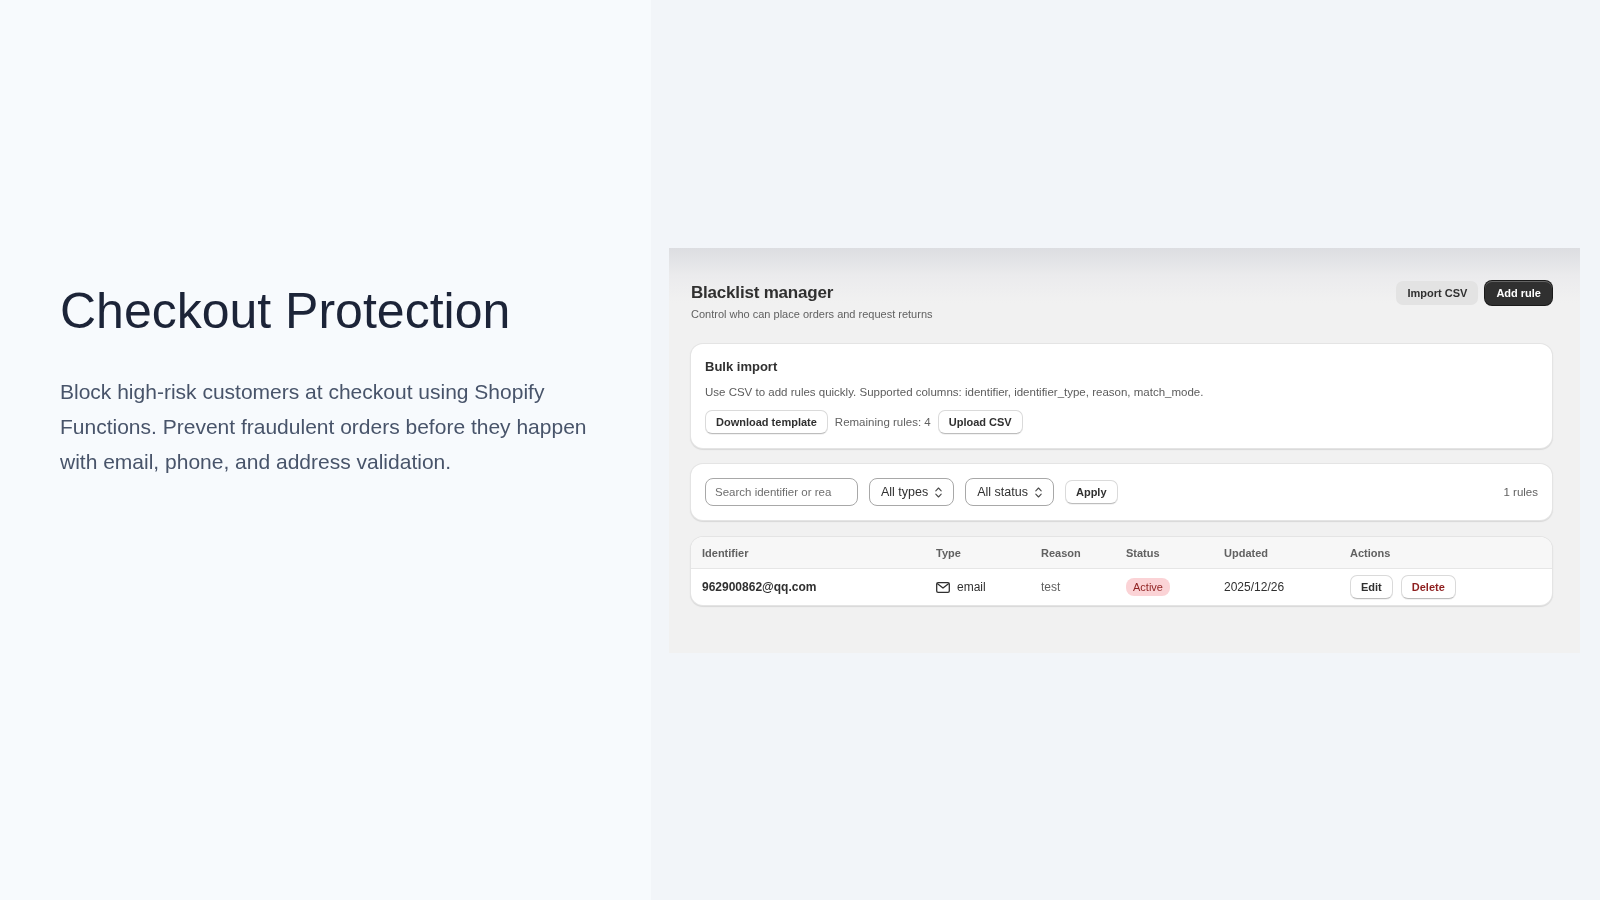  What do you see at coordinates (1051, 587) in the screenshot?
I see `table-cell: test` at bounding box center [1051, 587].